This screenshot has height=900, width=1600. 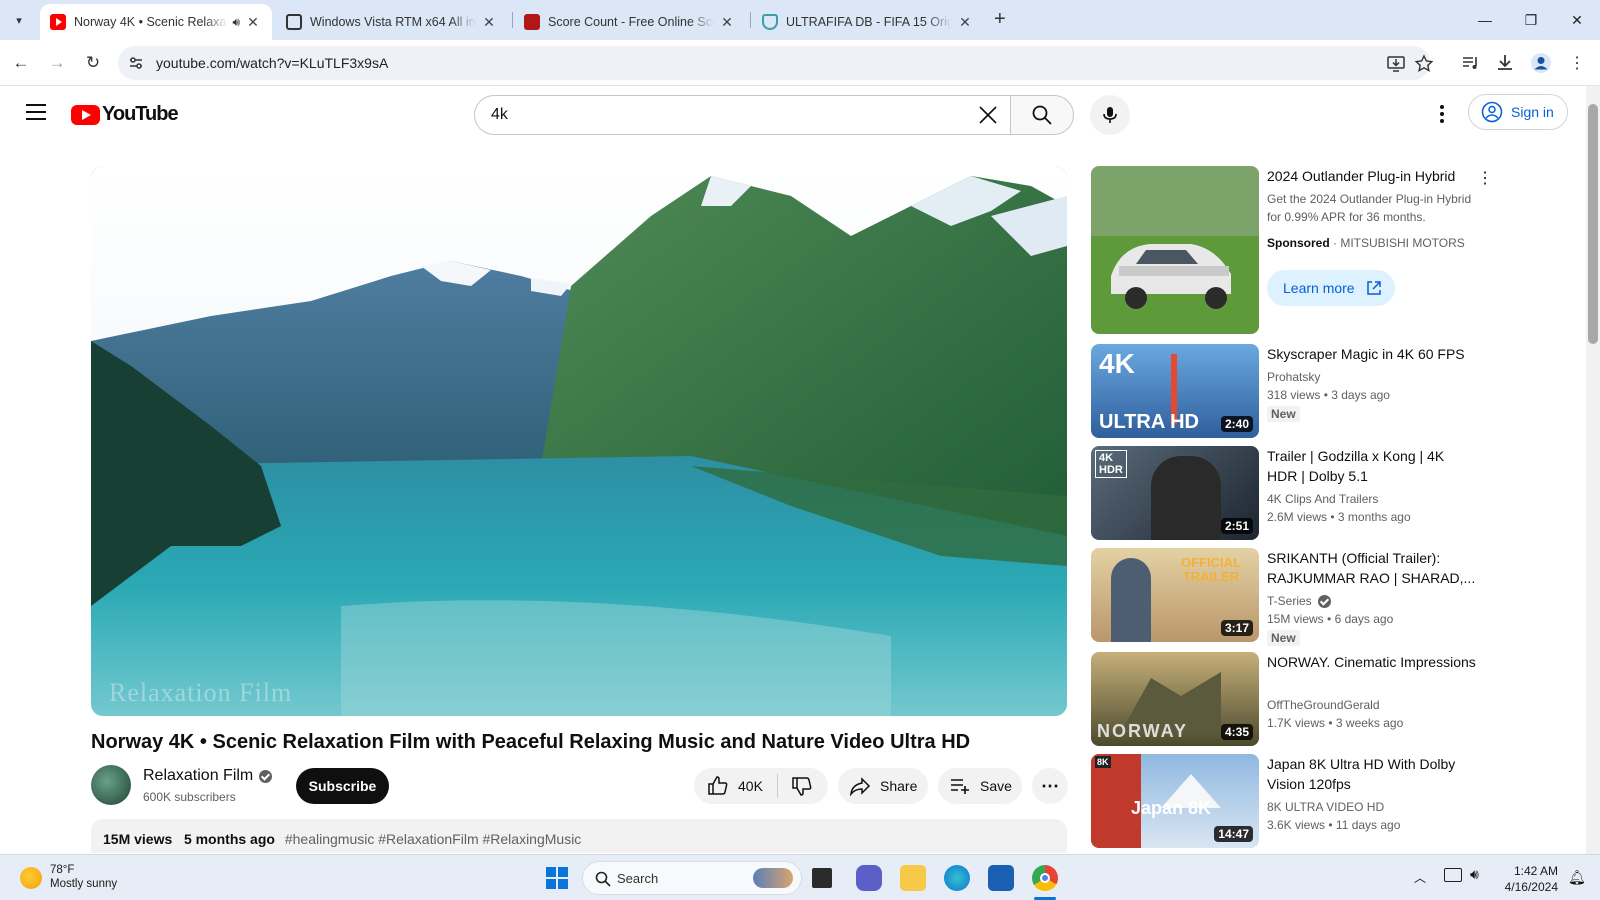 I want to click on minimize-icon: —, so click(x=1485, y=20).